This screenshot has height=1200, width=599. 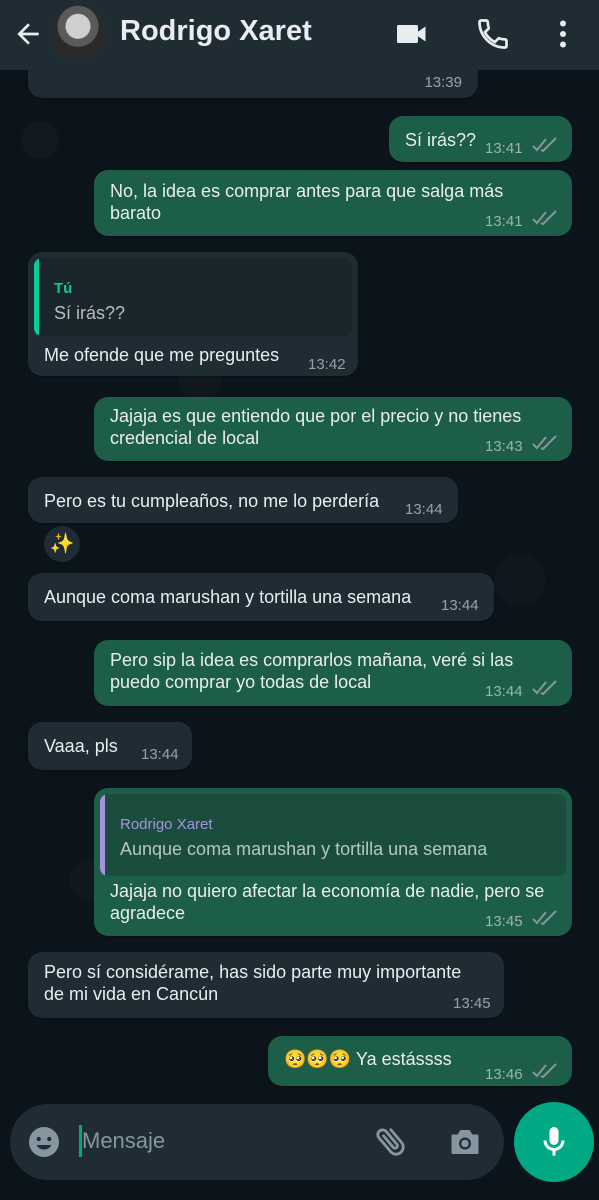 I want to click on voice-record-button, so click(x=554, y=1142).